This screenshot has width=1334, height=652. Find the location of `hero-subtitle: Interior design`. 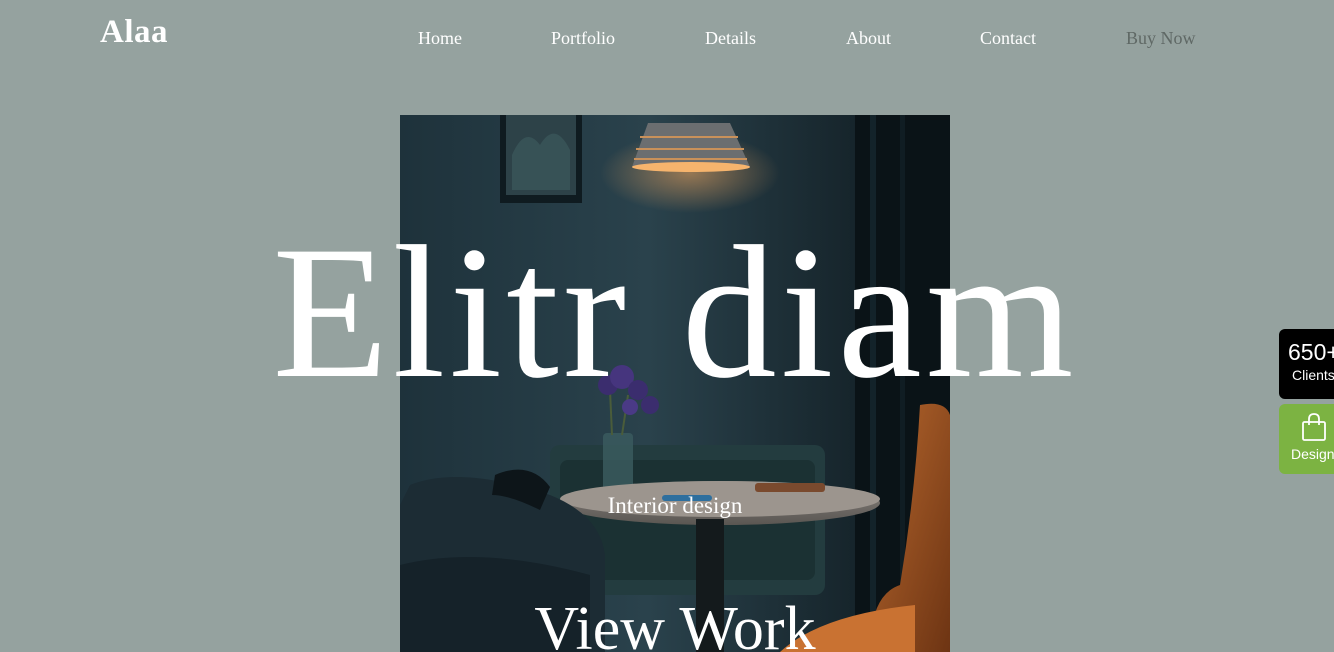

hero-subtitle: Interior design is located at coordinates (675, 505).